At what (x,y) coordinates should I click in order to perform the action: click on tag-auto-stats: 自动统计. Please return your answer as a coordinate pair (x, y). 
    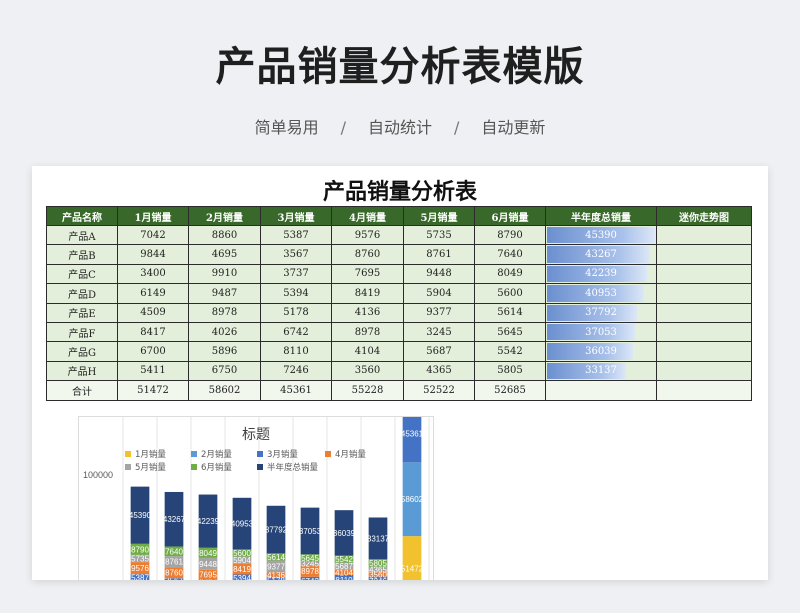
    Looking at the image, I should click on (399, 127).